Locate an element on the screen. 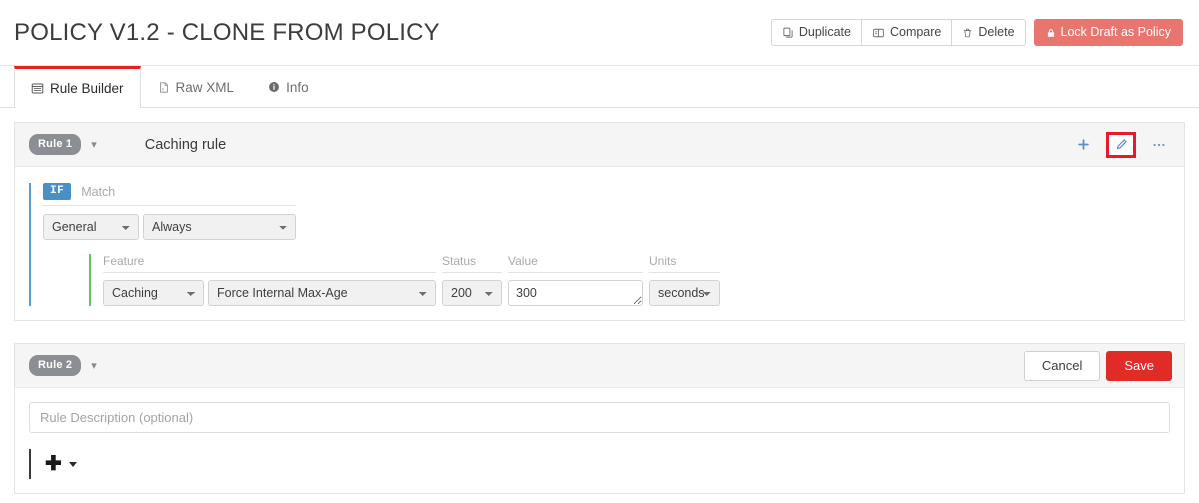  compare-icon is located at coordinates (878, 33).